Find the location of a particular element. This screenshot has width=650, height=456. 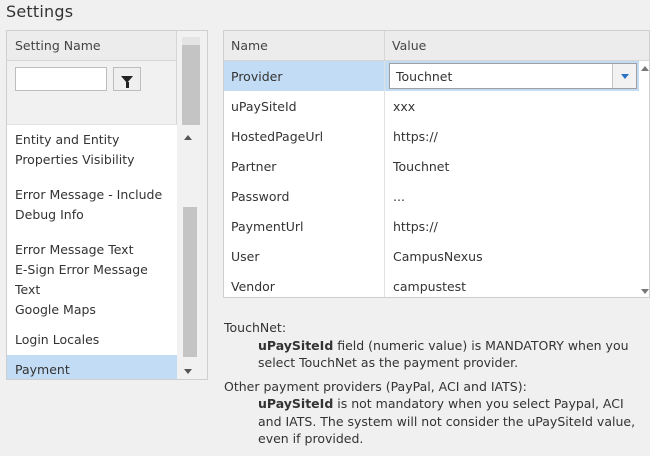

grid-row: Provider Touchnet is located at coordinates (431, 76).